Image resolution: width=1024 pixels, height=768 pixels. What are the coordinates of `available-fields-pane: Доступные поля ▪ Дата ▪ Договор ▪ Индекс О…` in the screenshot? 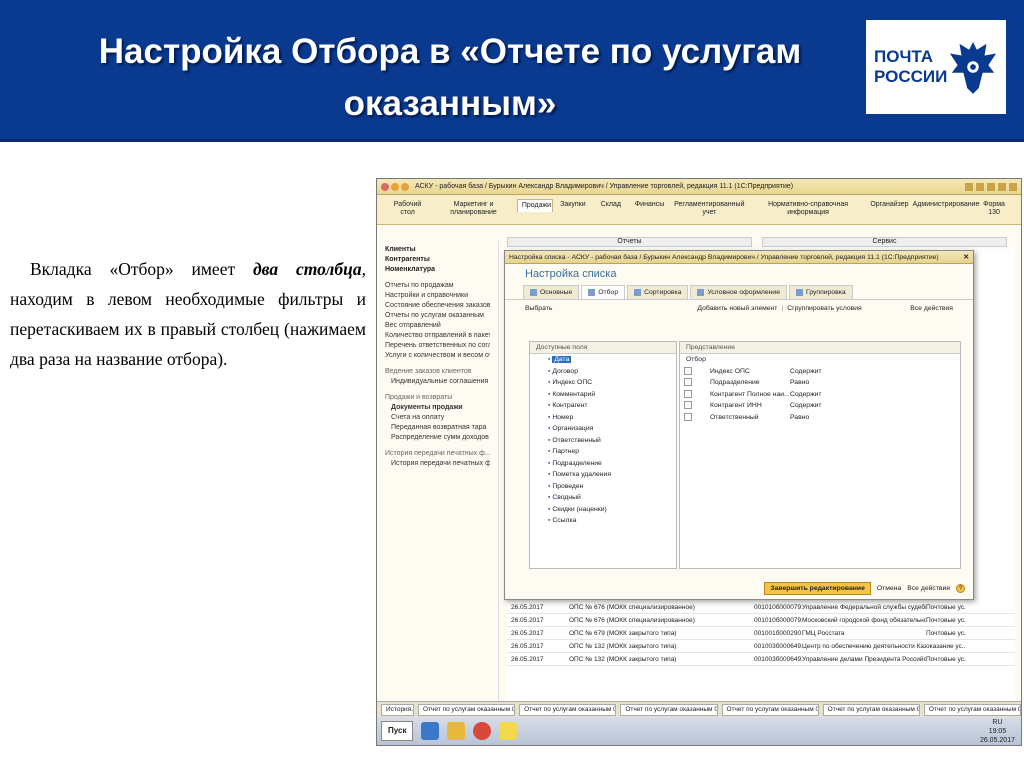 It's located at (603, 455).